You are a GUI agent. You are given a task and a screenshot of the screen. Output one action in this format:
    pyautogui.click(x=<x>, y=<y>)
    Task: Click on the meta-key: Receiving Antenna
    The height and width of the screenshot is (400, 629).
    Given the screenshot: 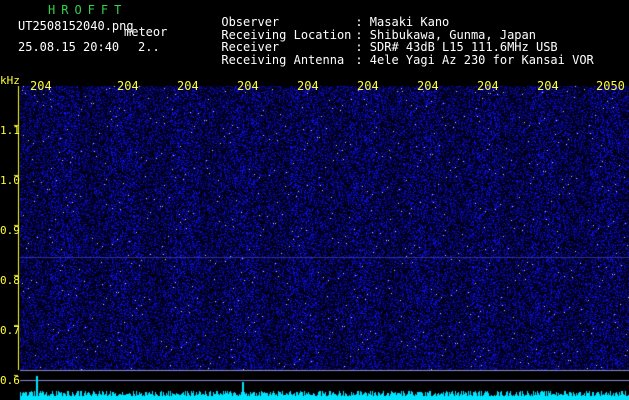 What is the action you would take?
    pyautogui.click(x=283, y=59)
    